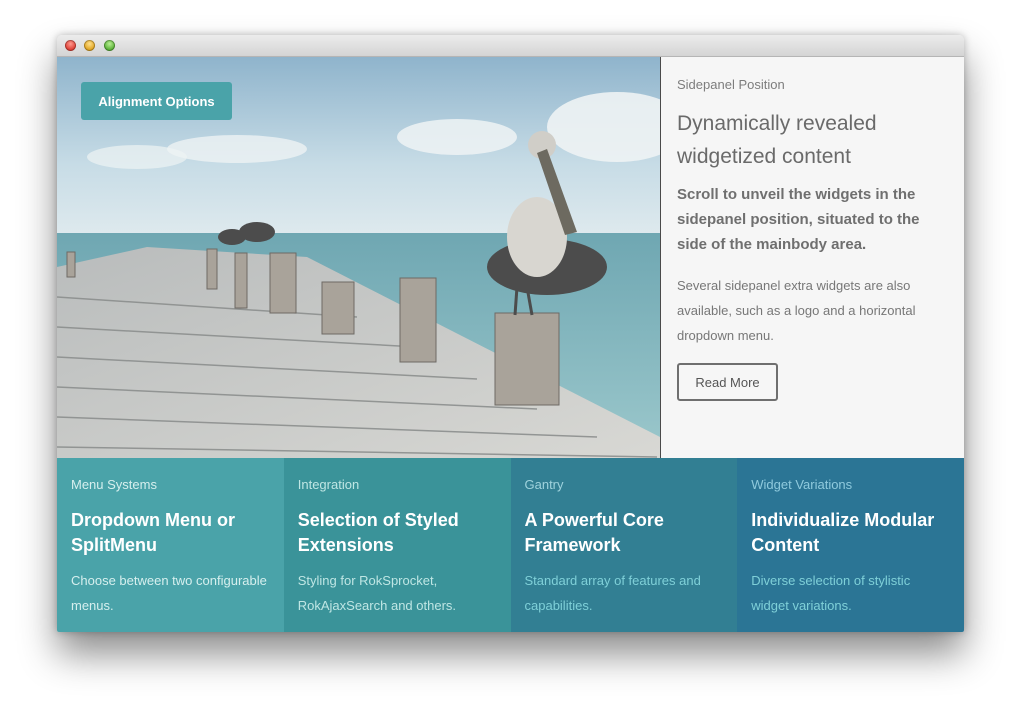  Describe the element at coordinates (109, 45) in the screenshot. I see `maximize-window-icon` at that location.